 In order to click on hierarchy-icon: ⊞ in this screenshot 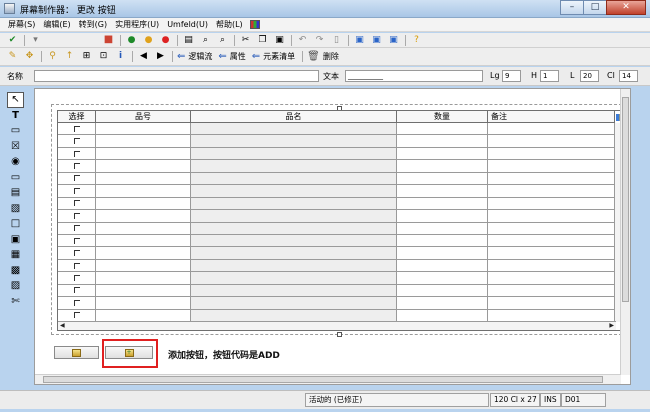, I will do `click(86, 57)`.